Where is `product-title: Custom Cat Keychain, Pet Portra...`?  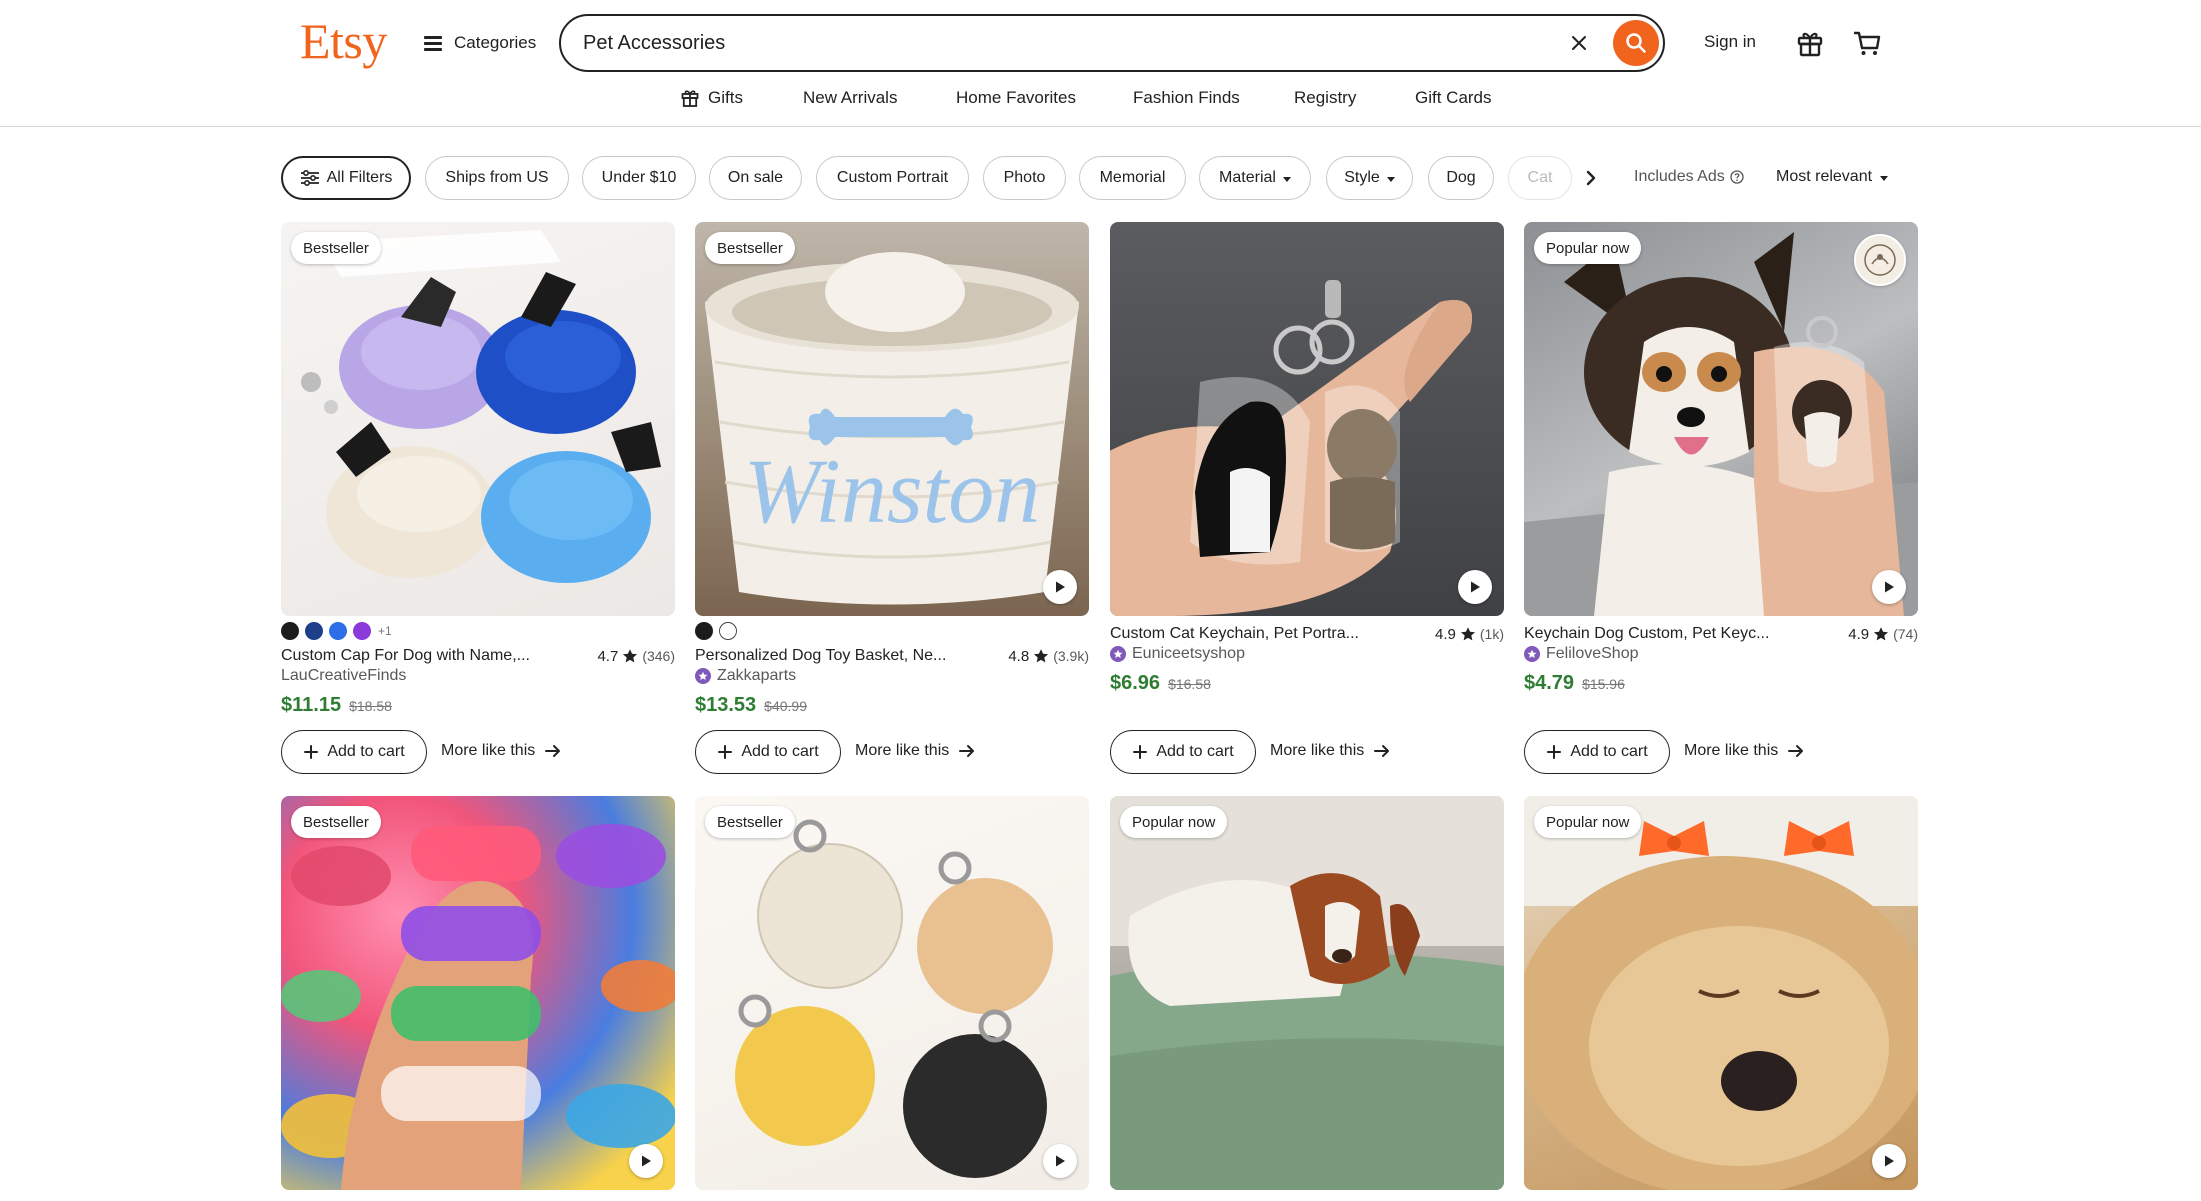 product-title: Custom Cat Keychain, Pet Portra... is located at coordinates (1234, 634).